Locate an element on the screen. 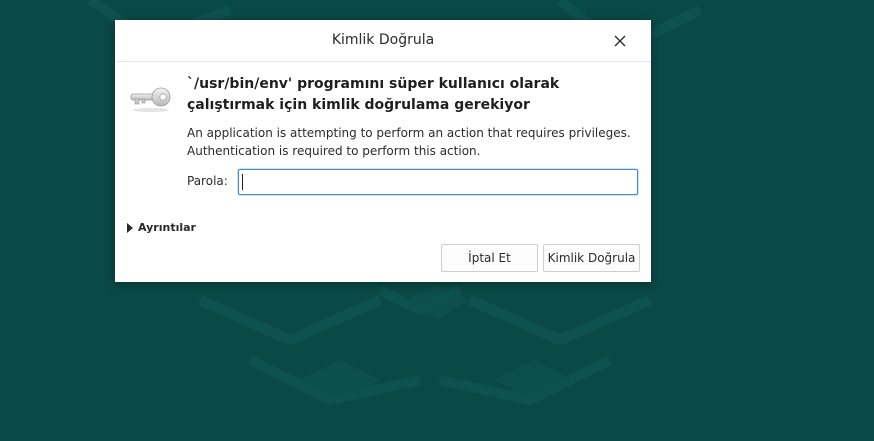 The width and height of the screenshot is (874, 441). text-cursor is located at coordinates (242, 182).